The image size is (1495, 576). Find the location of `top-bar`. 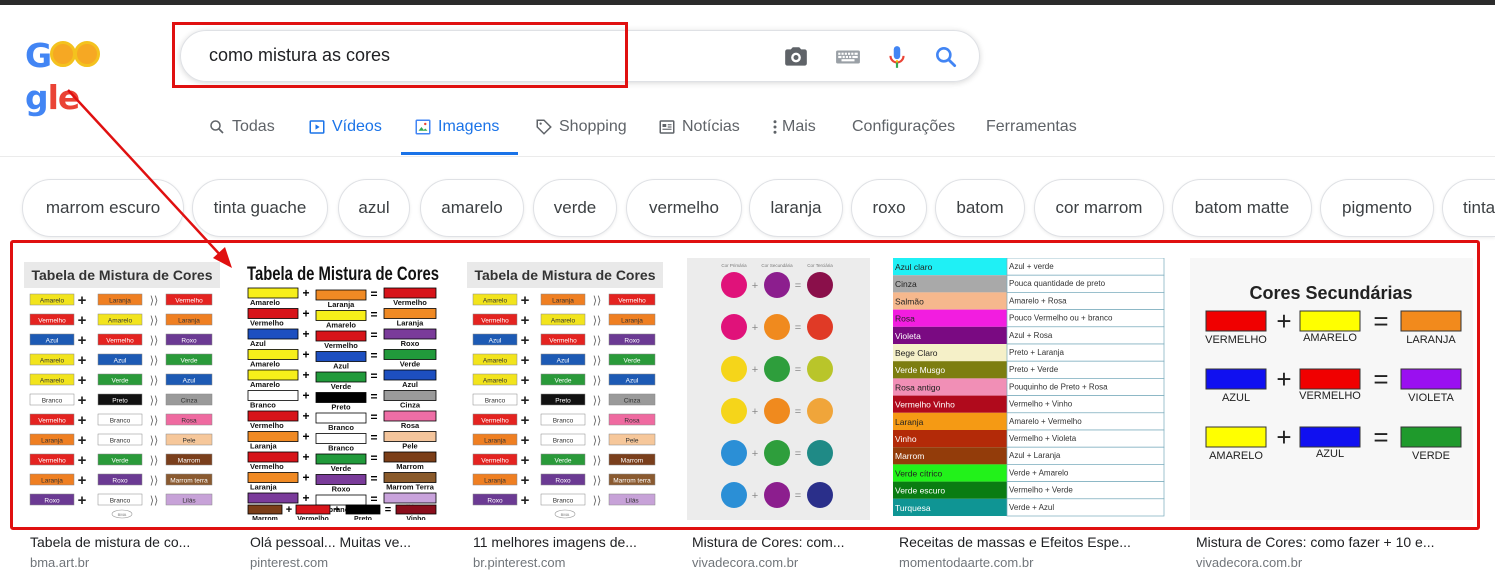

top-bar is located at coordinates (747, 2).